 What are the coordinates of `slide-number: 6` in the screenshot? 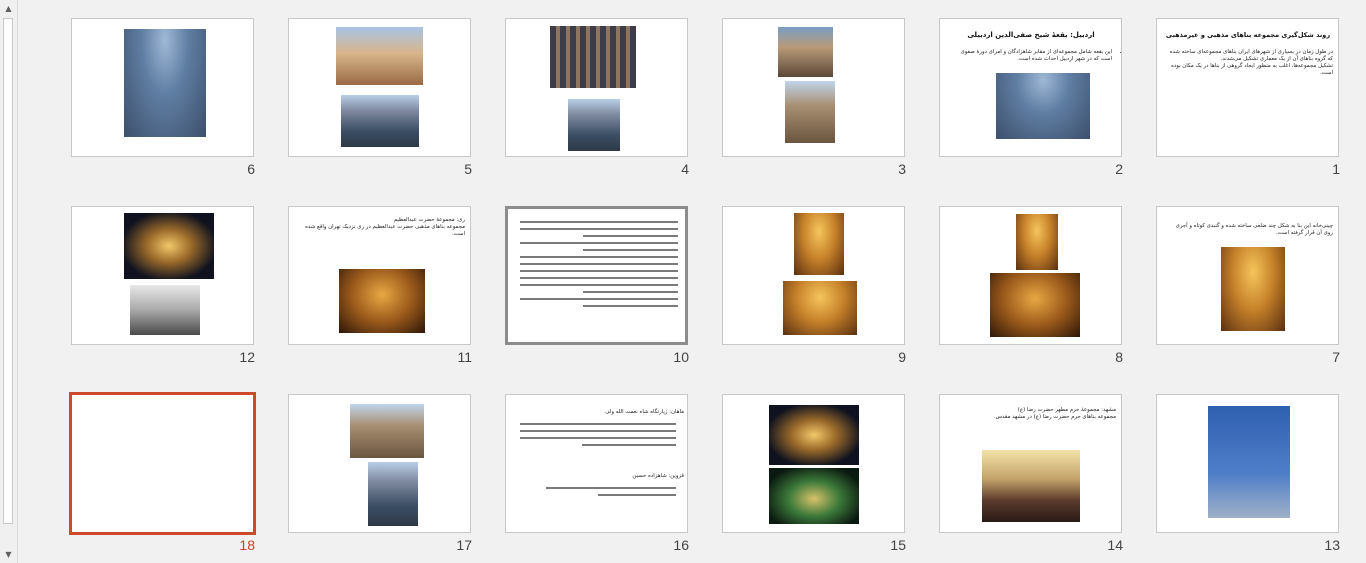 It's located at (251, 169).